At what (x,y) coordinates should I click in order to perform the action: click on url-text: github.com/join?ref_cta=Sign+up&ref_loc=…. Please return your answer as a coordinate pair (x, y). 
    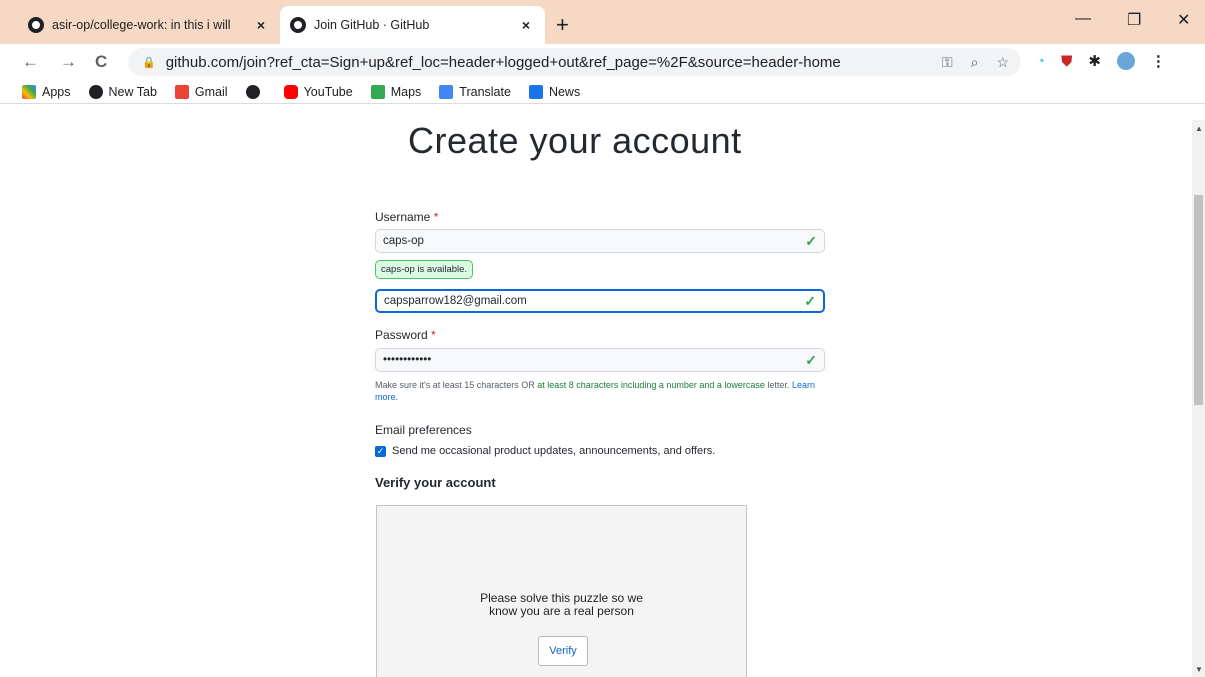
    Looking at the image, I should click on (503, 62).